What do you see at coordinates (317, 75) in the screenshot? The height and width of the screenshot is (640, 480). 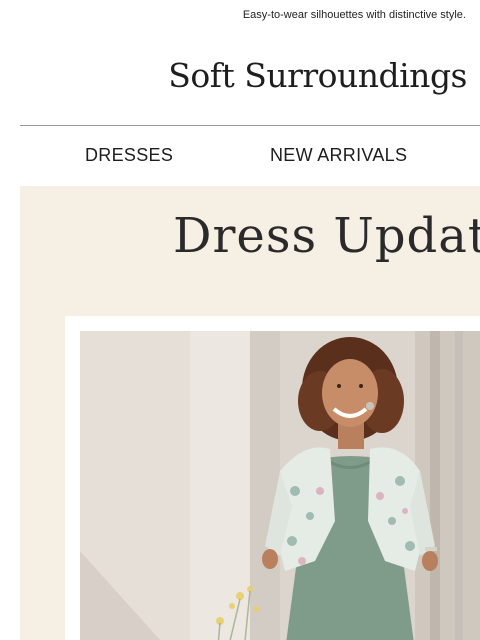 I see `brand-logo: Soft Surroundings` at bounding box center [317, 75].